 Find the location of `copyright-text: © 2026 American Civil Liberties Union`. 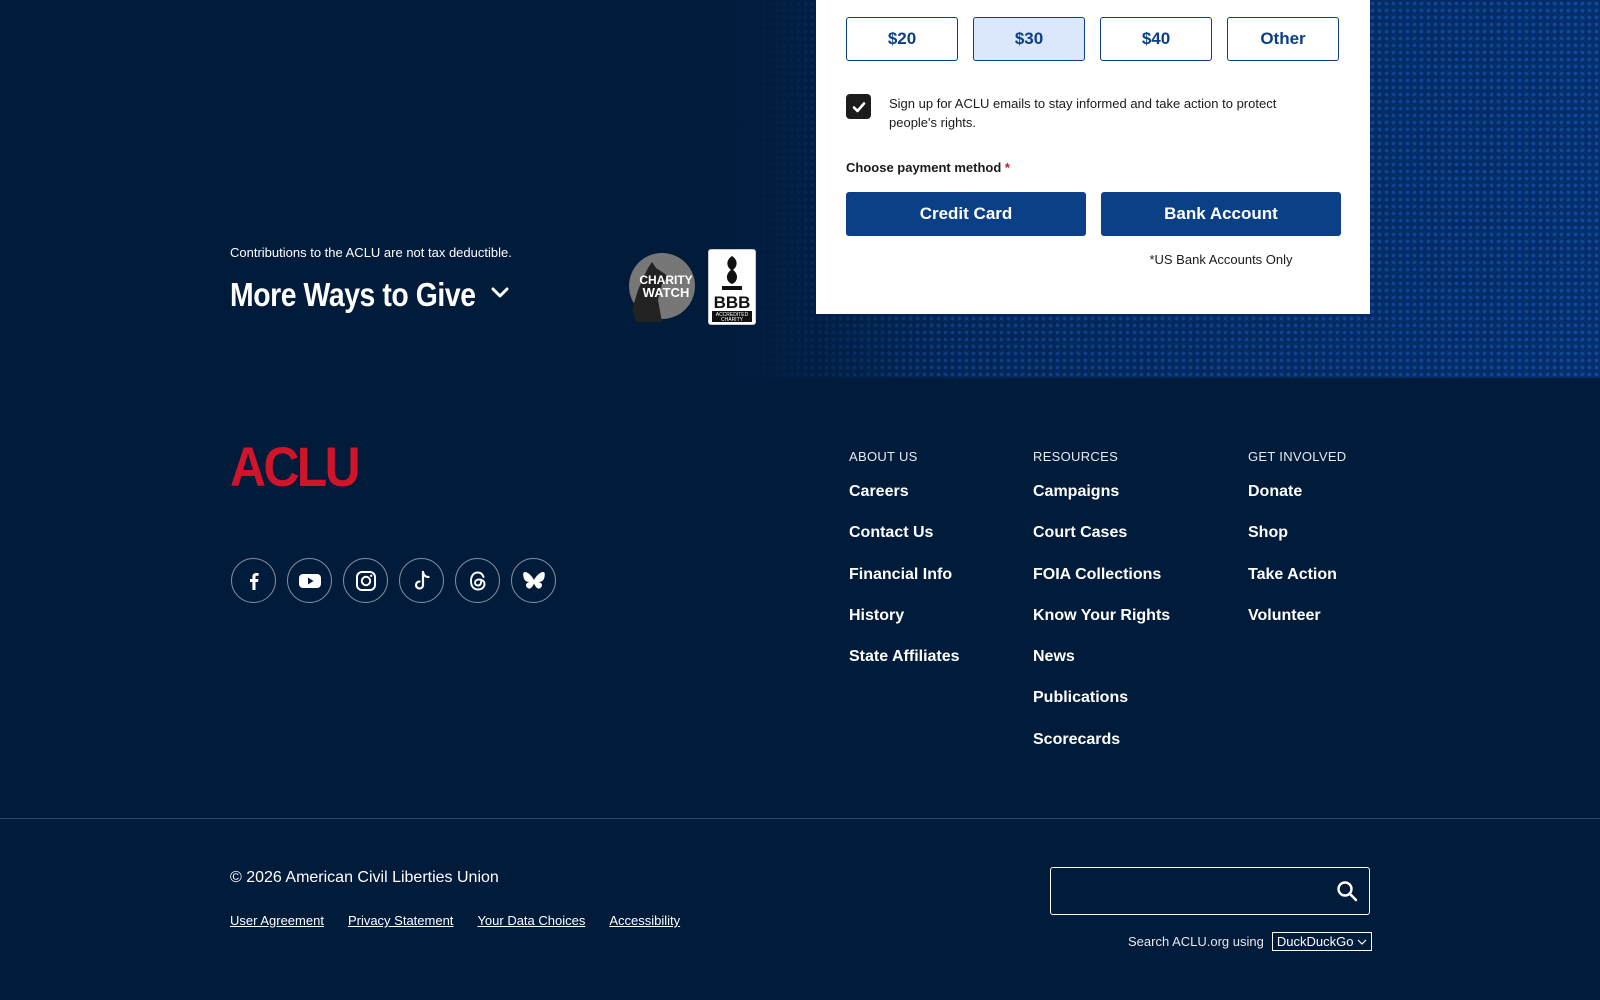

copyright-text: © 2026 American Civil Liberties Union is located at coordinates (364, 877).